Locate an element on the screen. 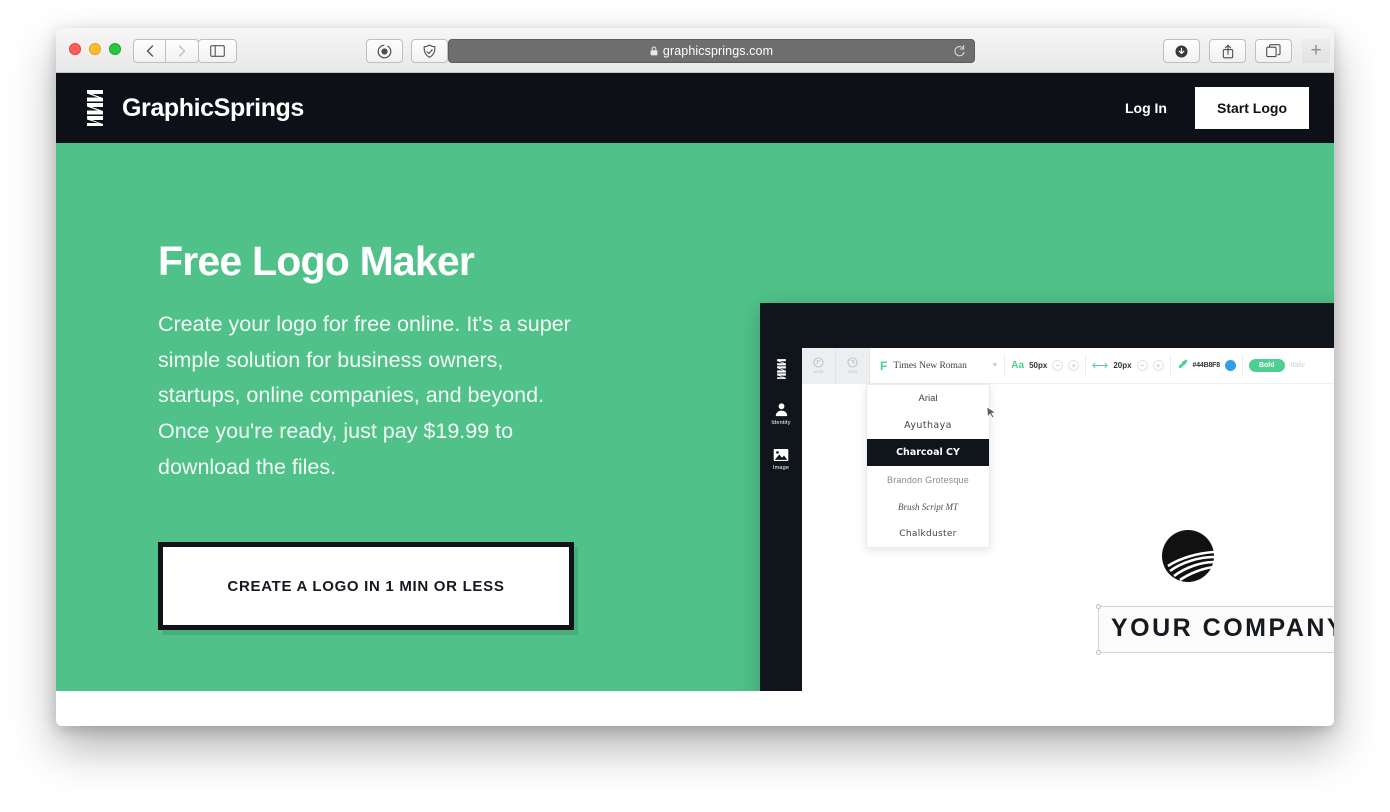  canvas-logo-mark is located at coordinates (1188, 558).